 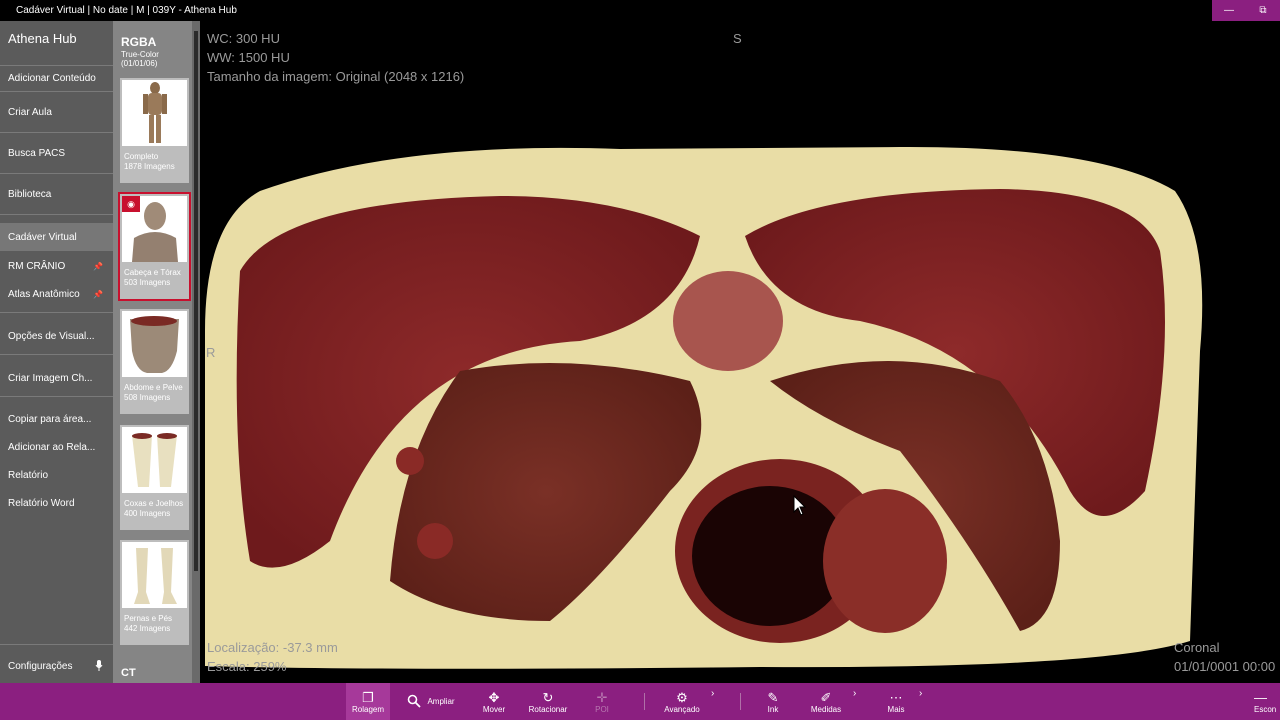 I want to click on tool-label: Ampliar, so click(x=441, y=701).